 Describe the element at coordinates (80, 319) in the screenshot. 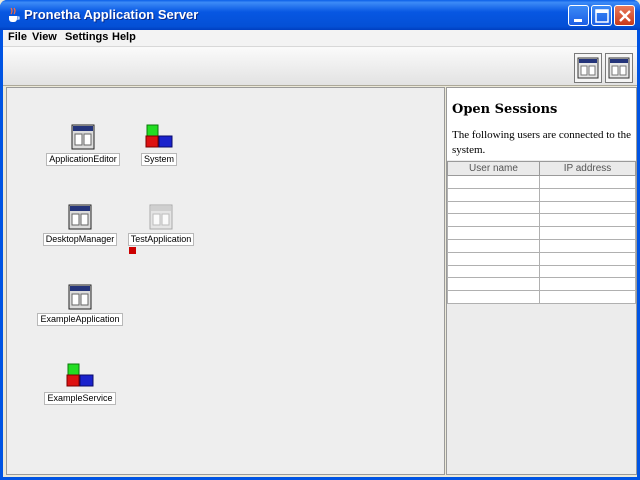

I see `icon-label: ExampleApplication` at that location.